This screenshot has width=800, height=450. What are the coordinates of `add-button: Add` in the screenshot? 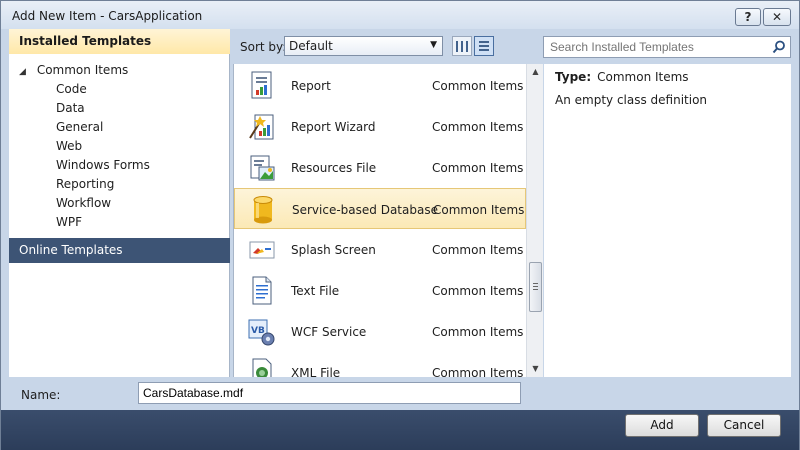 It's located at (662, 425).